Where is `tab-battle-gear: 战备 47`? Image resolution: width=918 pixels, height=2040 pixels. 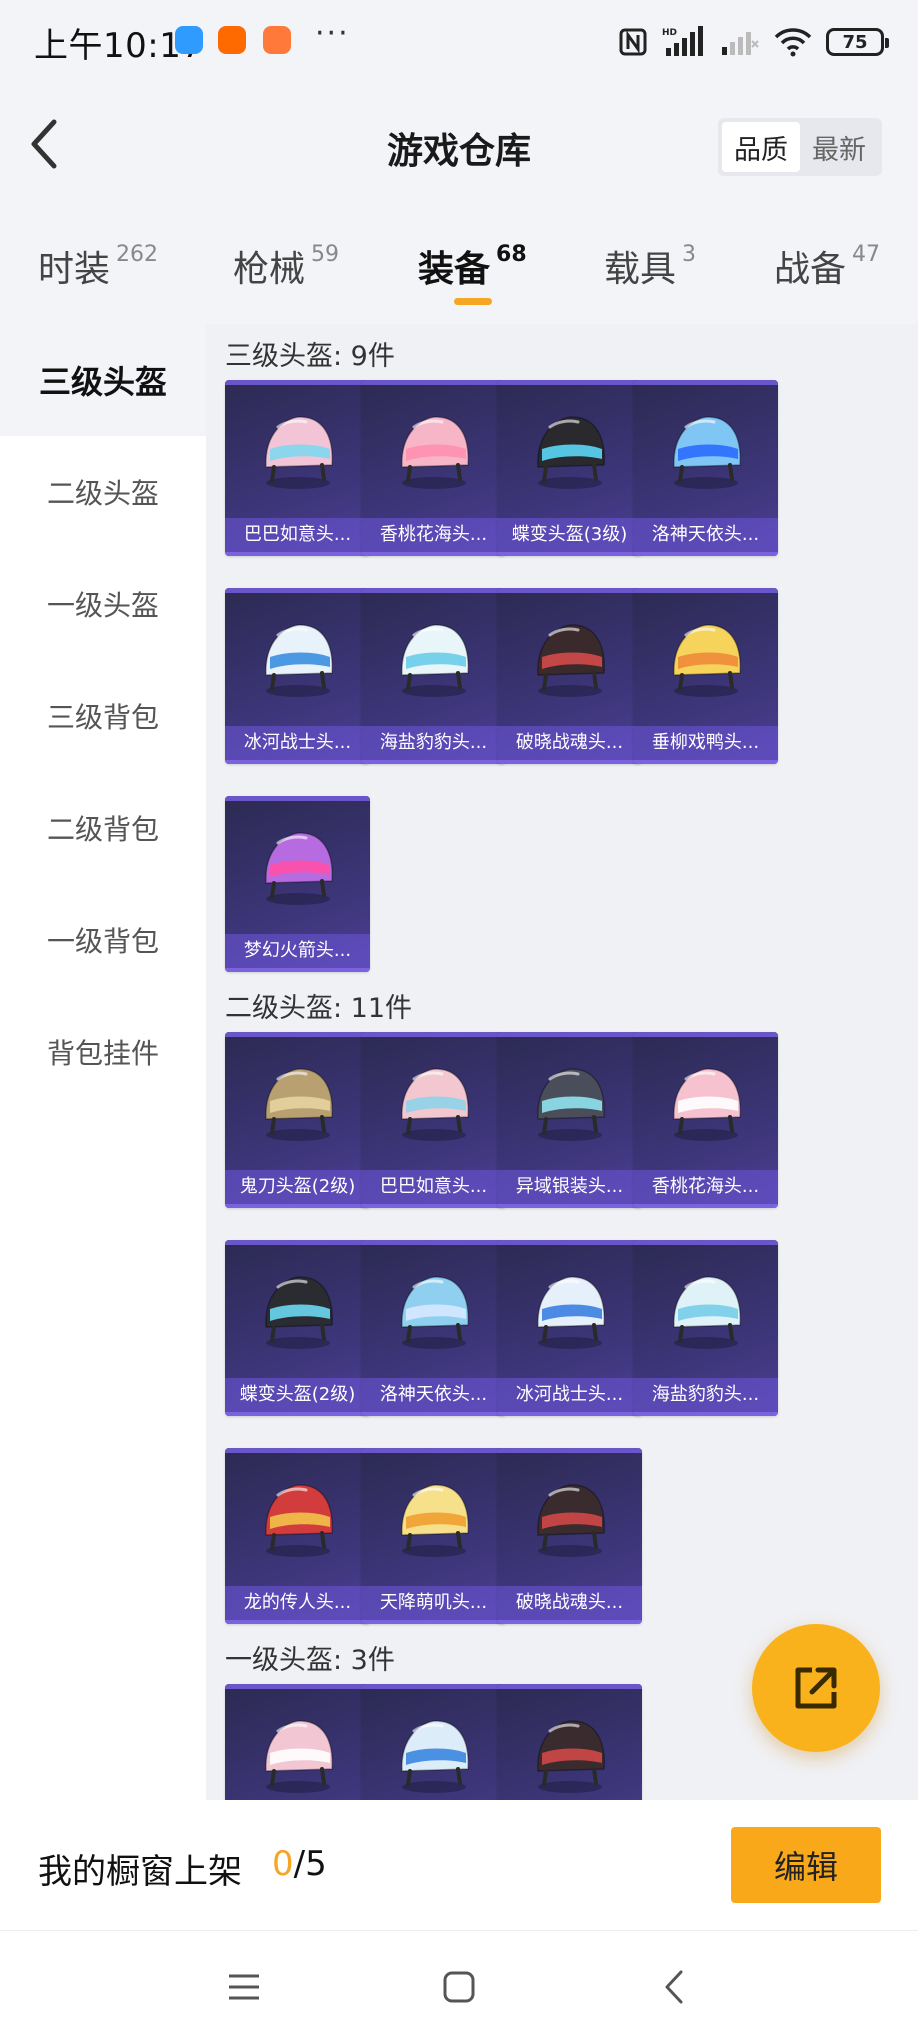
tab-battle-gear: 战备 47 is located at coordinates (827, 266).